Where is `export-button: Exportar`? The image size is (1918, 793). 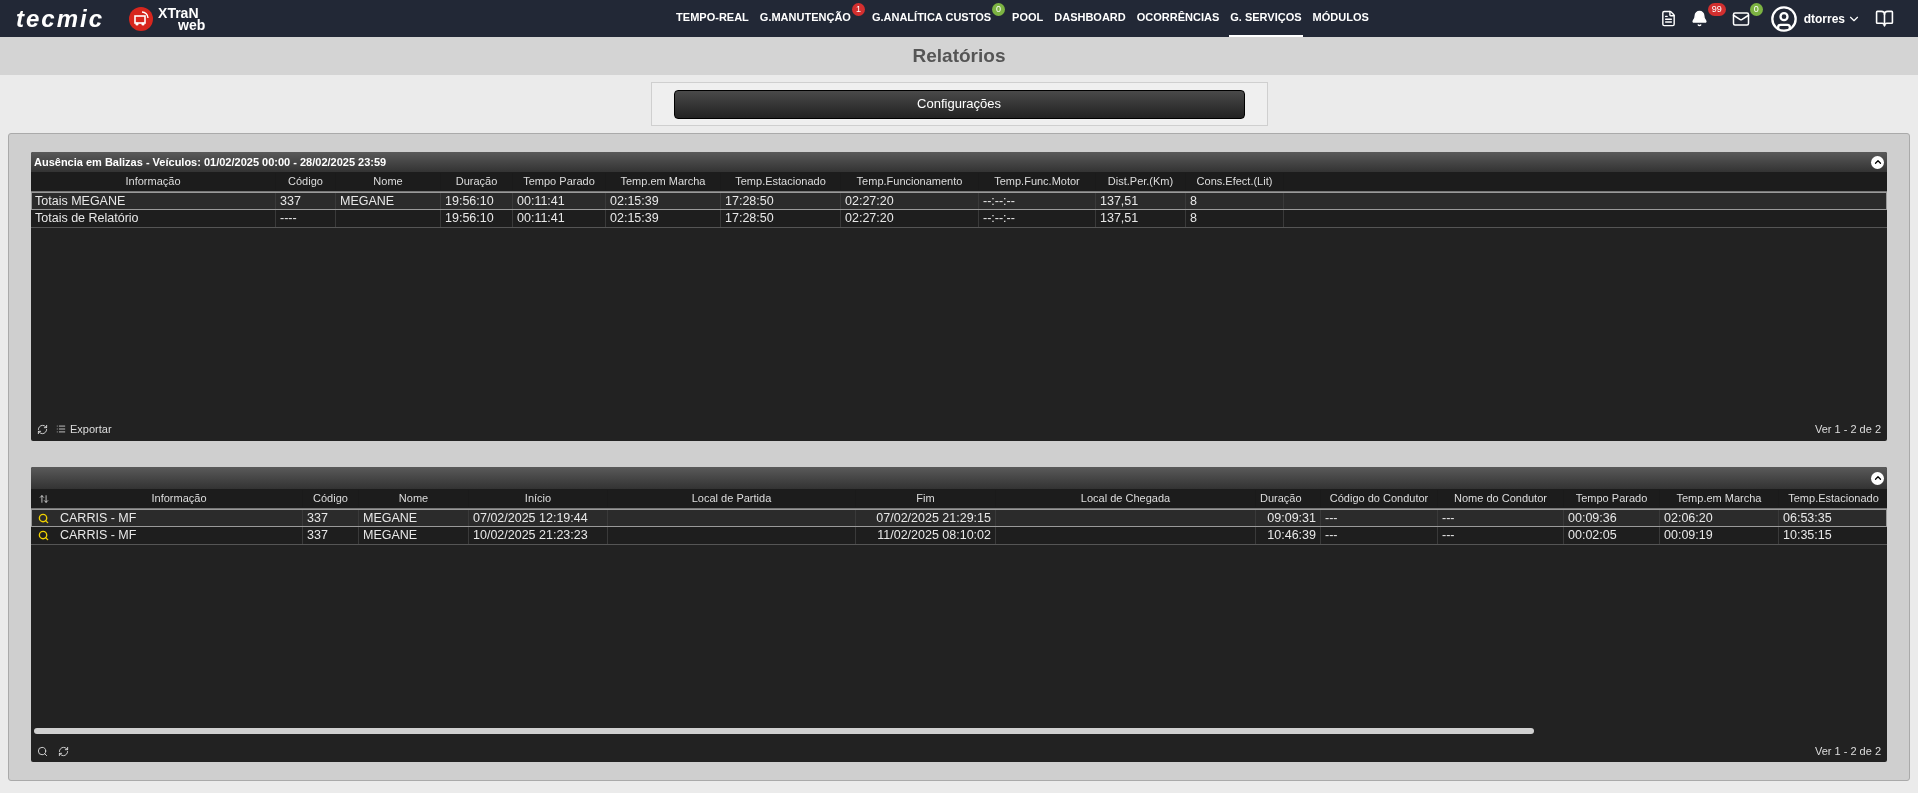 export-button: Exportar is located at coordinates (84, 429).